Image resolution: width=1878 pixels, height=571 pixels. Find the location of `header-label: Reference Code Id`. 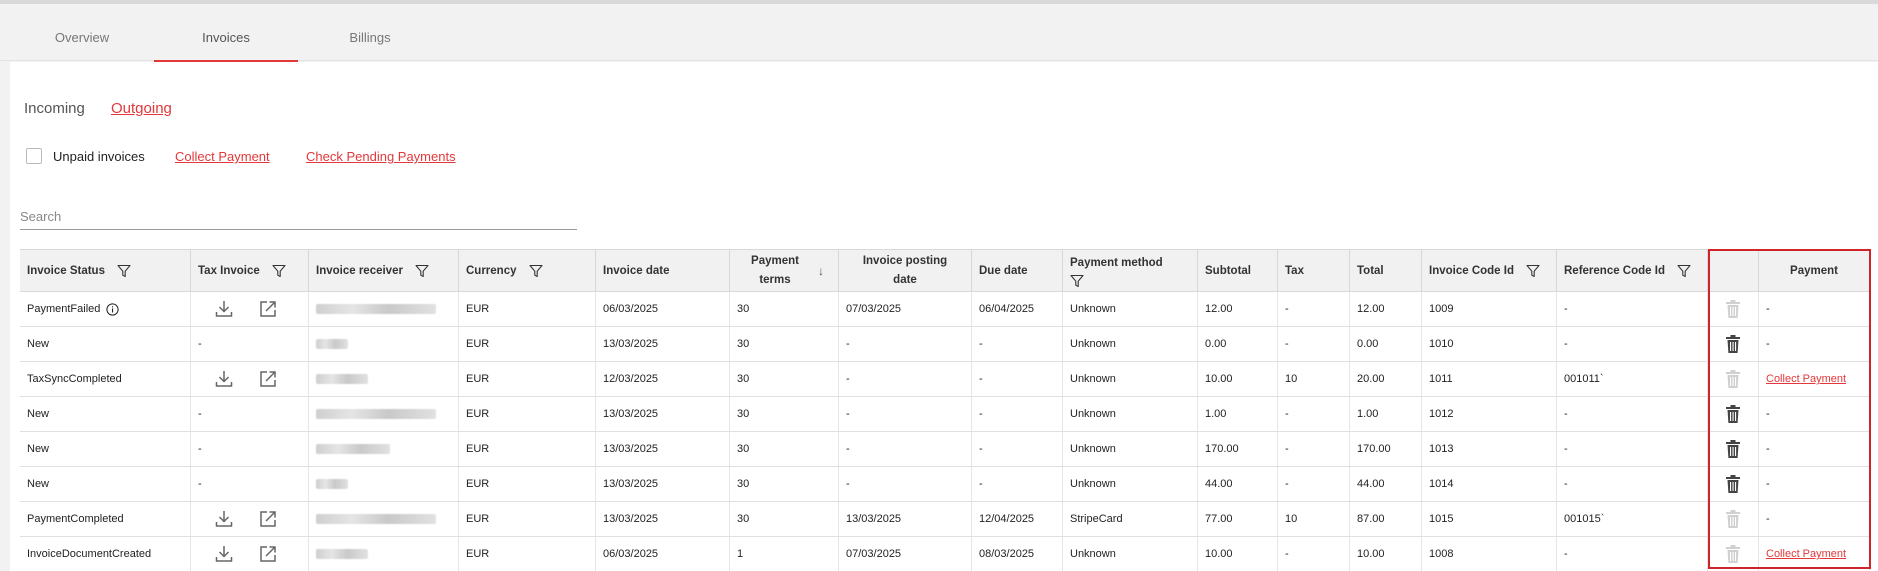

header-label: Reference Code Id is located at coordinates (1614, 271).